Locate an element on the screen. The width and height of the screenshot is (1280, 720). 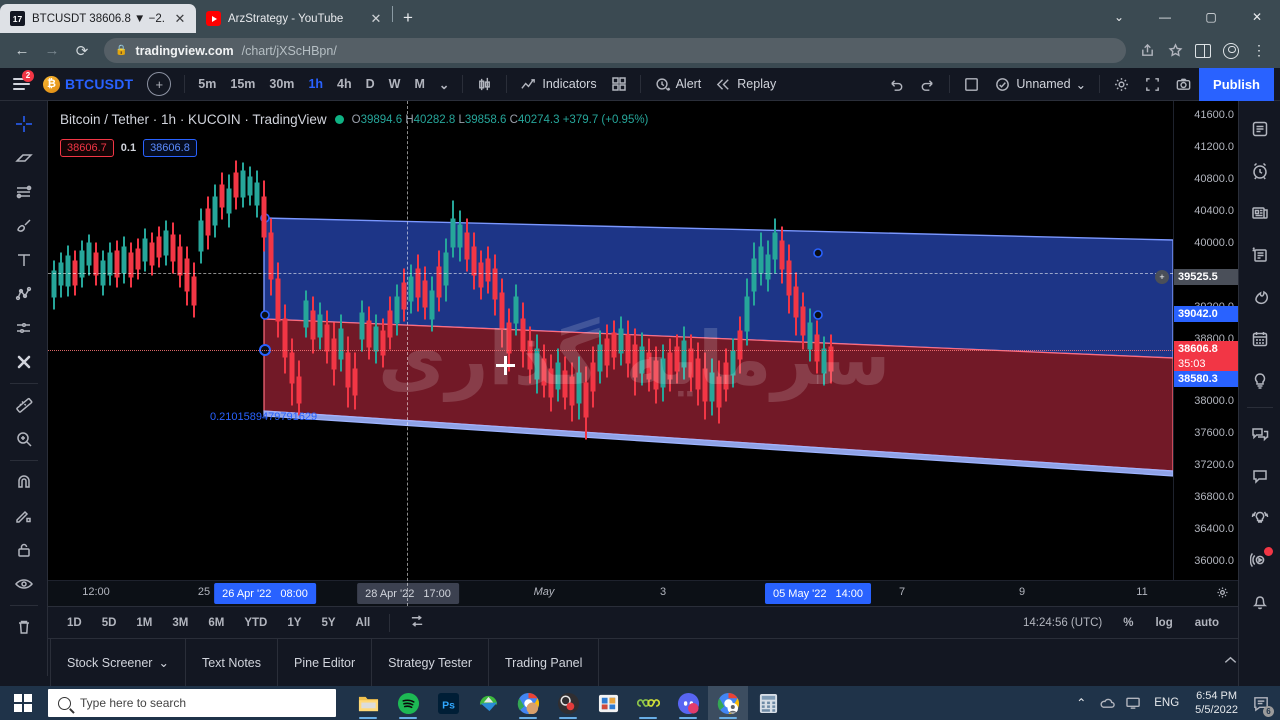
maximize-button: ▢ is located at coordinates (1211, 16).